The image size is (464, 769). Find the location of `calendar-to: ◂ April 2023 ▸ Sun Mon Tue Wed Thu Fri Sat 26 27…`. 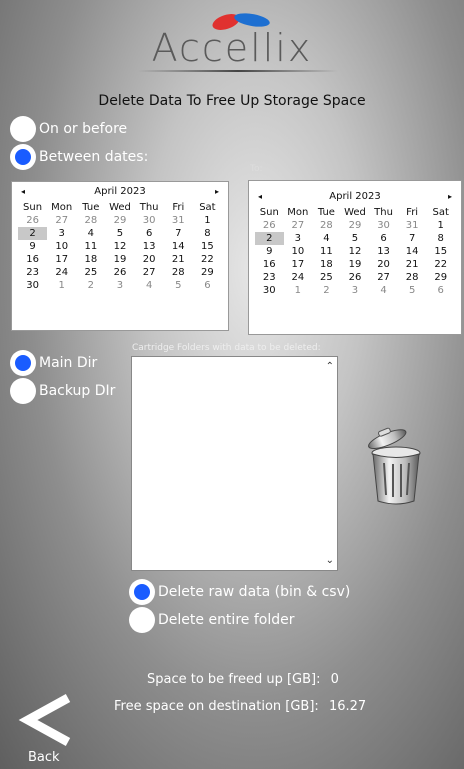

calendar-to: ◂ April 2023 ▸ Sun Mon Tue Wed Thu Fri Sat 26 27… is located at coordinates (355, 257).